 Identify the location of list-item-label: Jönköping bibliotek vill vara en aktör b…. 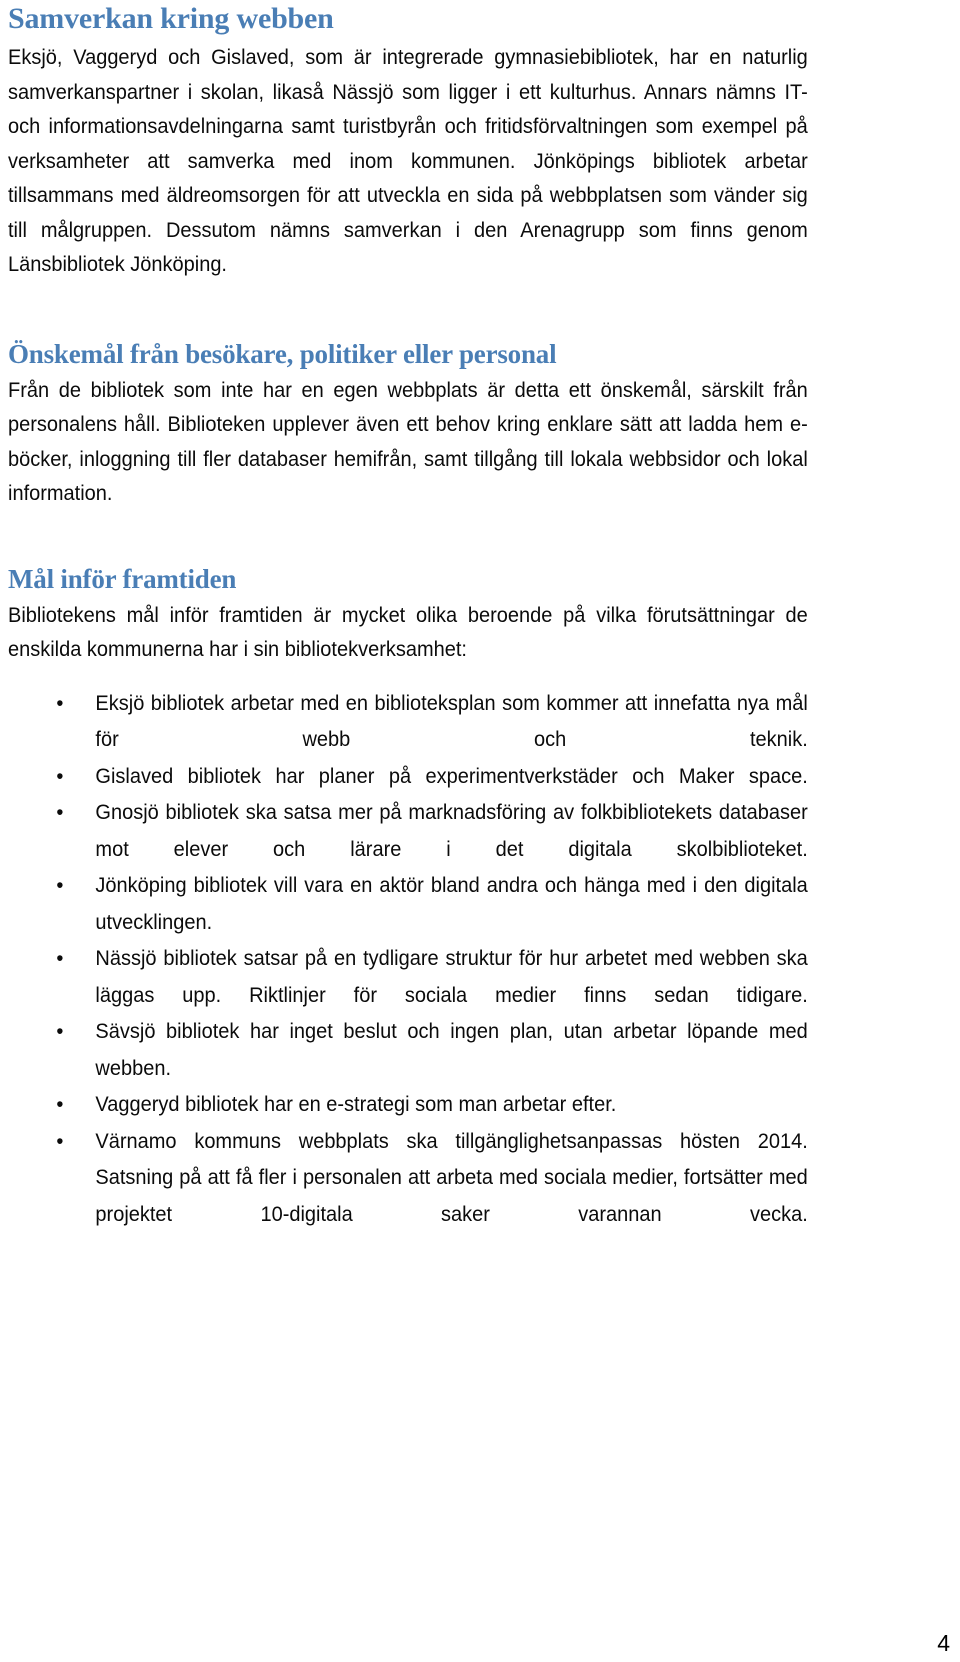
(451, 903).